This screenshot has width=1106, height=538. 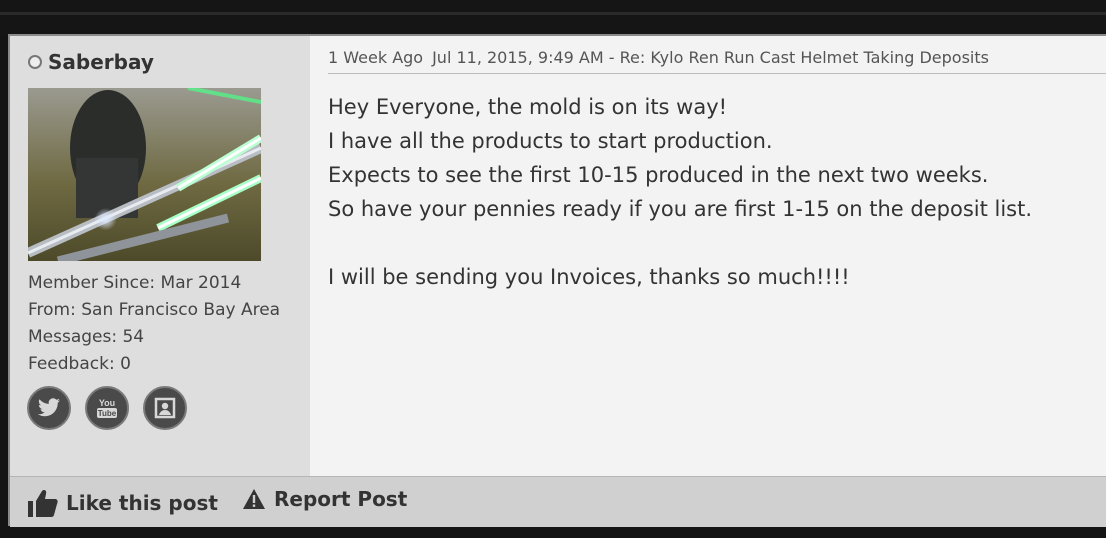 I want to click on like-button: Like this post, so click(x=123, y=503).